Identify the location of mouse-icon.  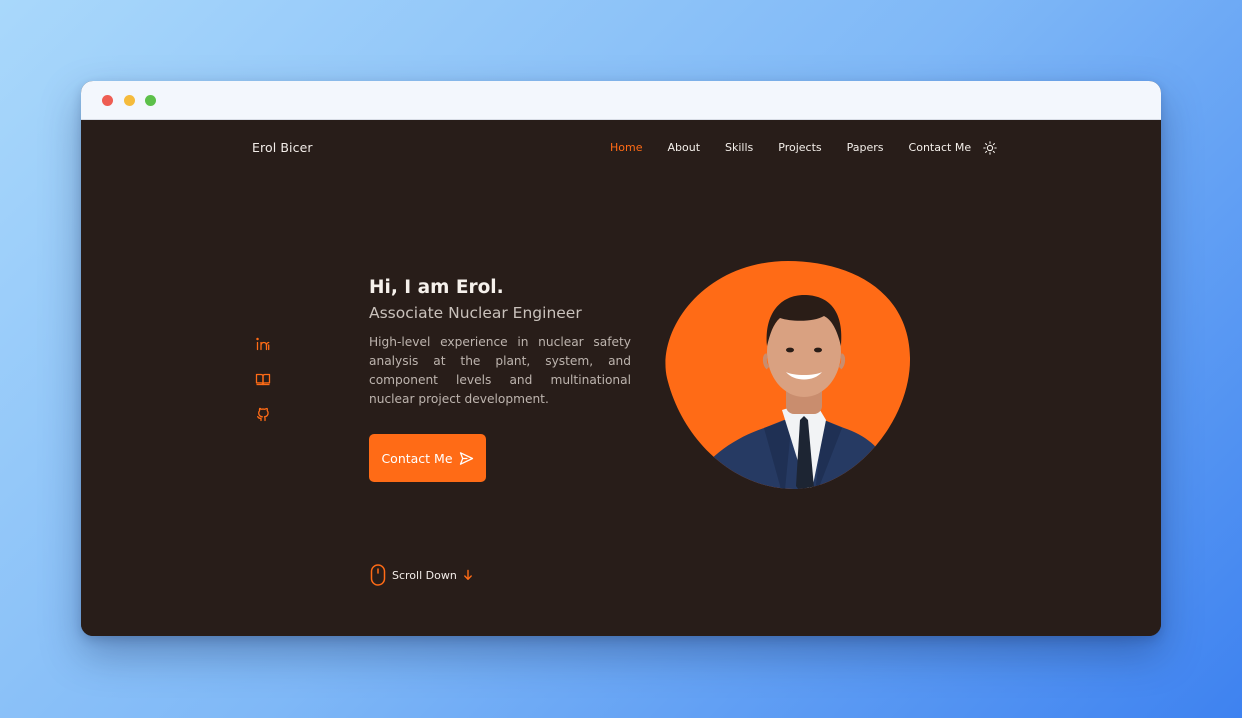
(378, 575).